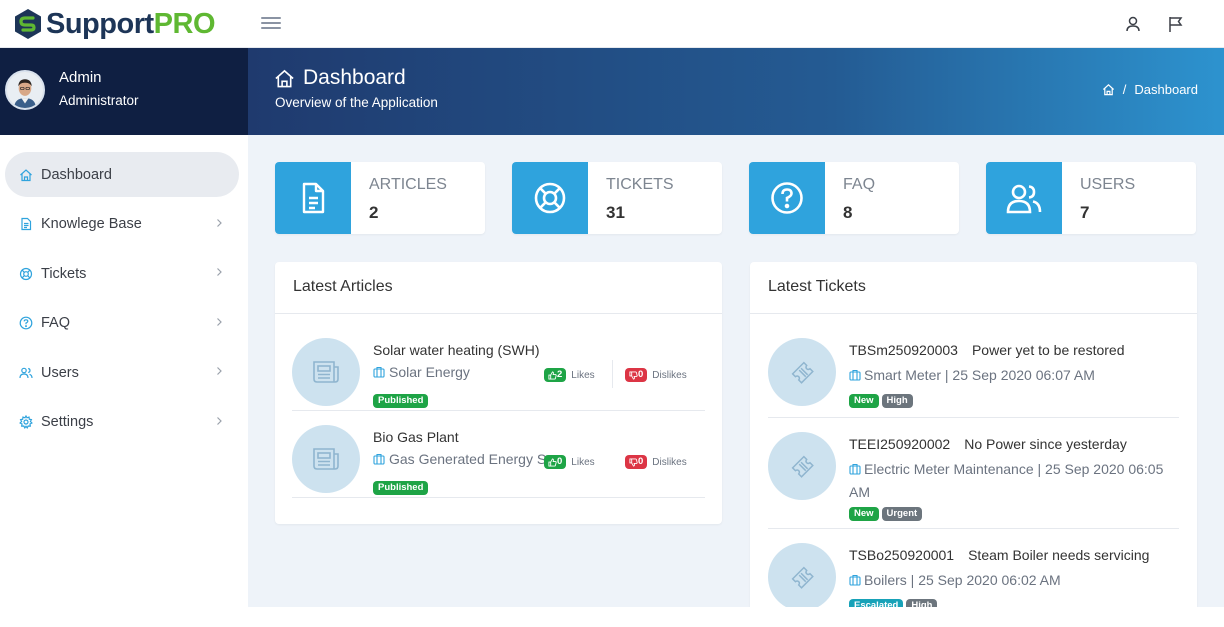 This screenshot has width=1224, height=627. I want to click on ticket-meta: Smart Meter | 25 Sep 2020 06:07 AM, so click(1014, 375).